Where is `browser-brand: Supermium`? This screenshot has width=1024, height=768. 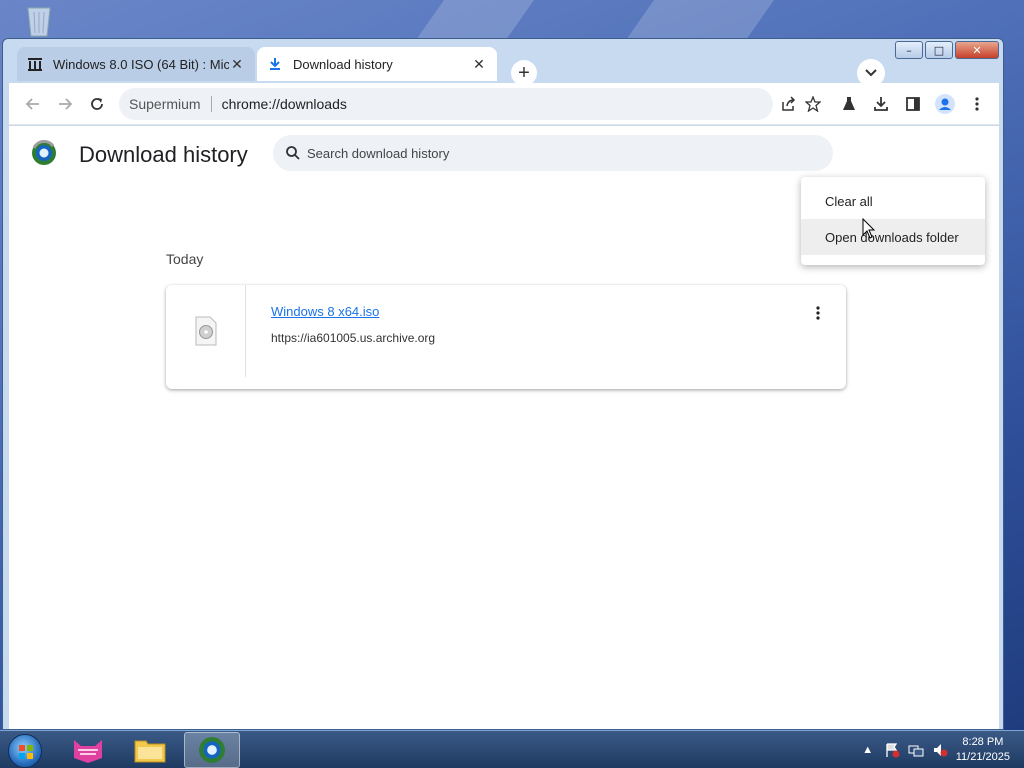 browser-brand: Supermium is located at coordinates (165, 104).